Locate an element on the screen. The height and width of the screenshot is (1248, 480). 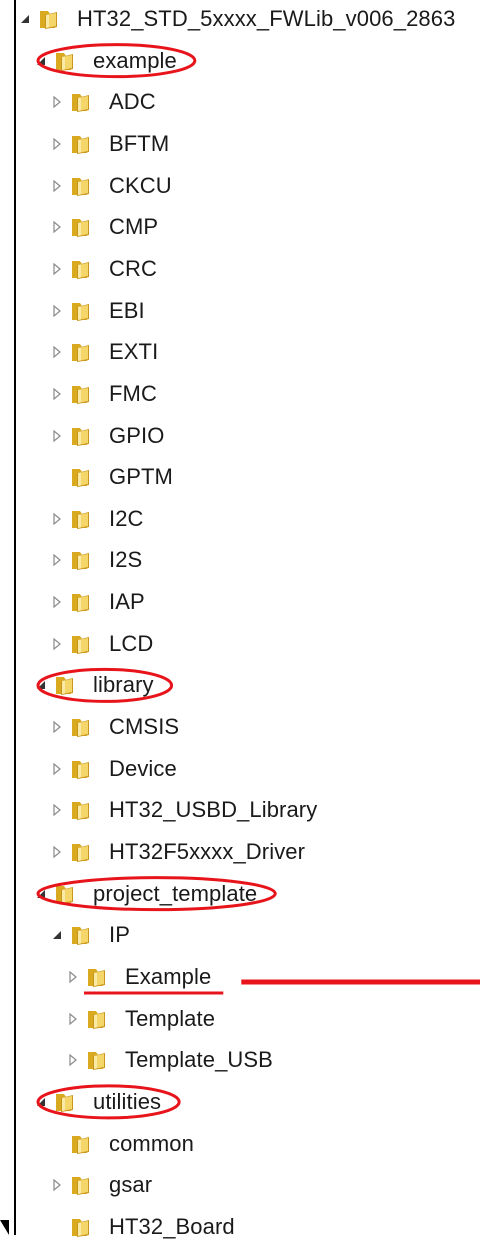
tree-item: Template_USB is located at coordinates (168, 1060).